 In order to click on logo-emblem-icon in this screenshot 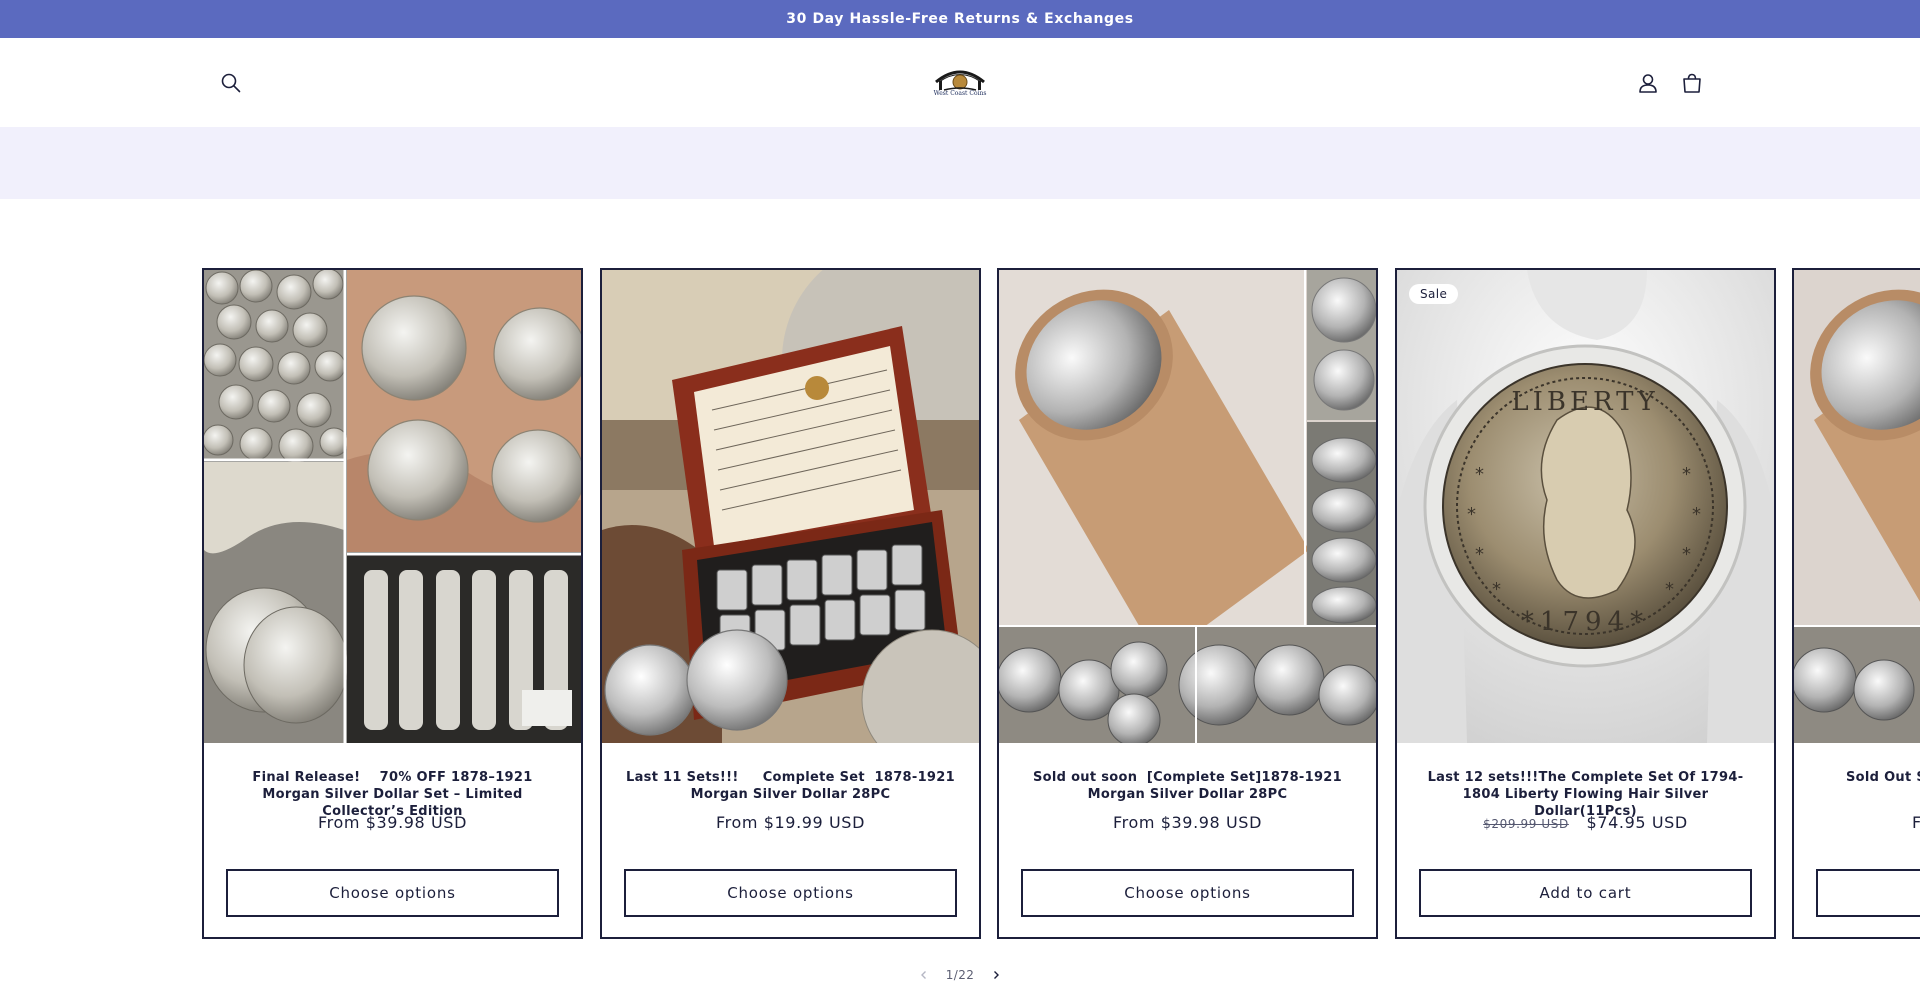, I will do `click(960, 80)`.